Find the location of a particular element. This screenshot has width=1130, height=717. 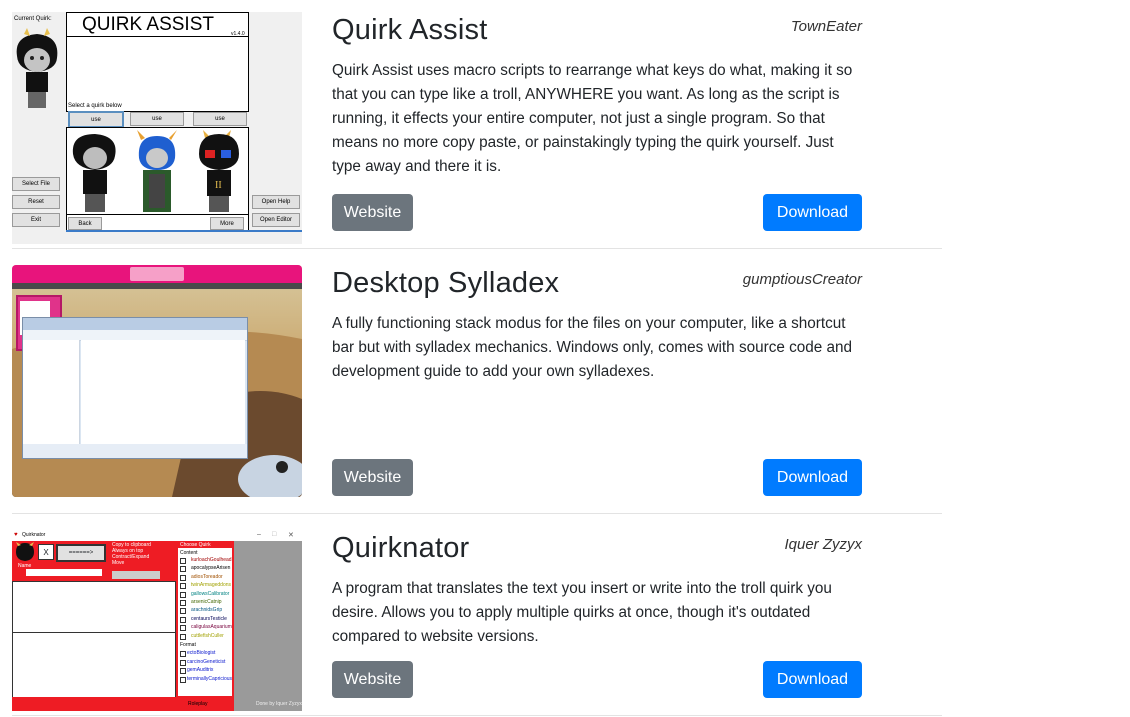

close-icon: ✕ is located at coordinates (291, 535).